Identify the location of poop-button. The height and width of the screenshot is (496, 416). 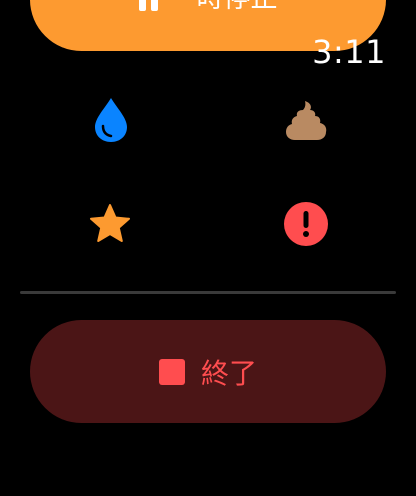
(306, 120).